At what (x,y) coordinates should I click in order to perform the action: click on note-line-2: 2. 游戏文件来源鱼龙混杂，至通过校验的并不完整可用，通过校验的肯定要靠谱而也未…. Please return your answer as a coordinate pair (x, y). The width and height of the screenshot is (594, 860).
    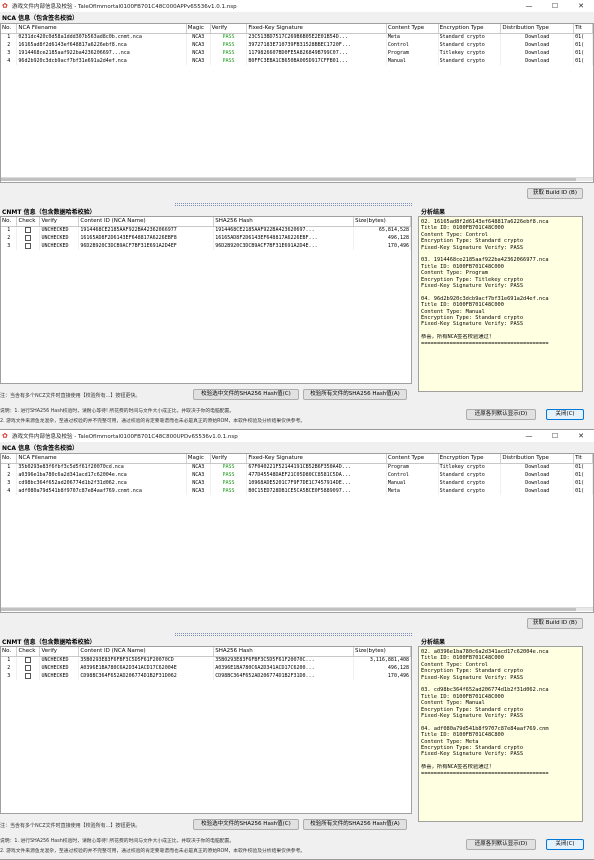
    Looking at the image, I should click on (153, 851).